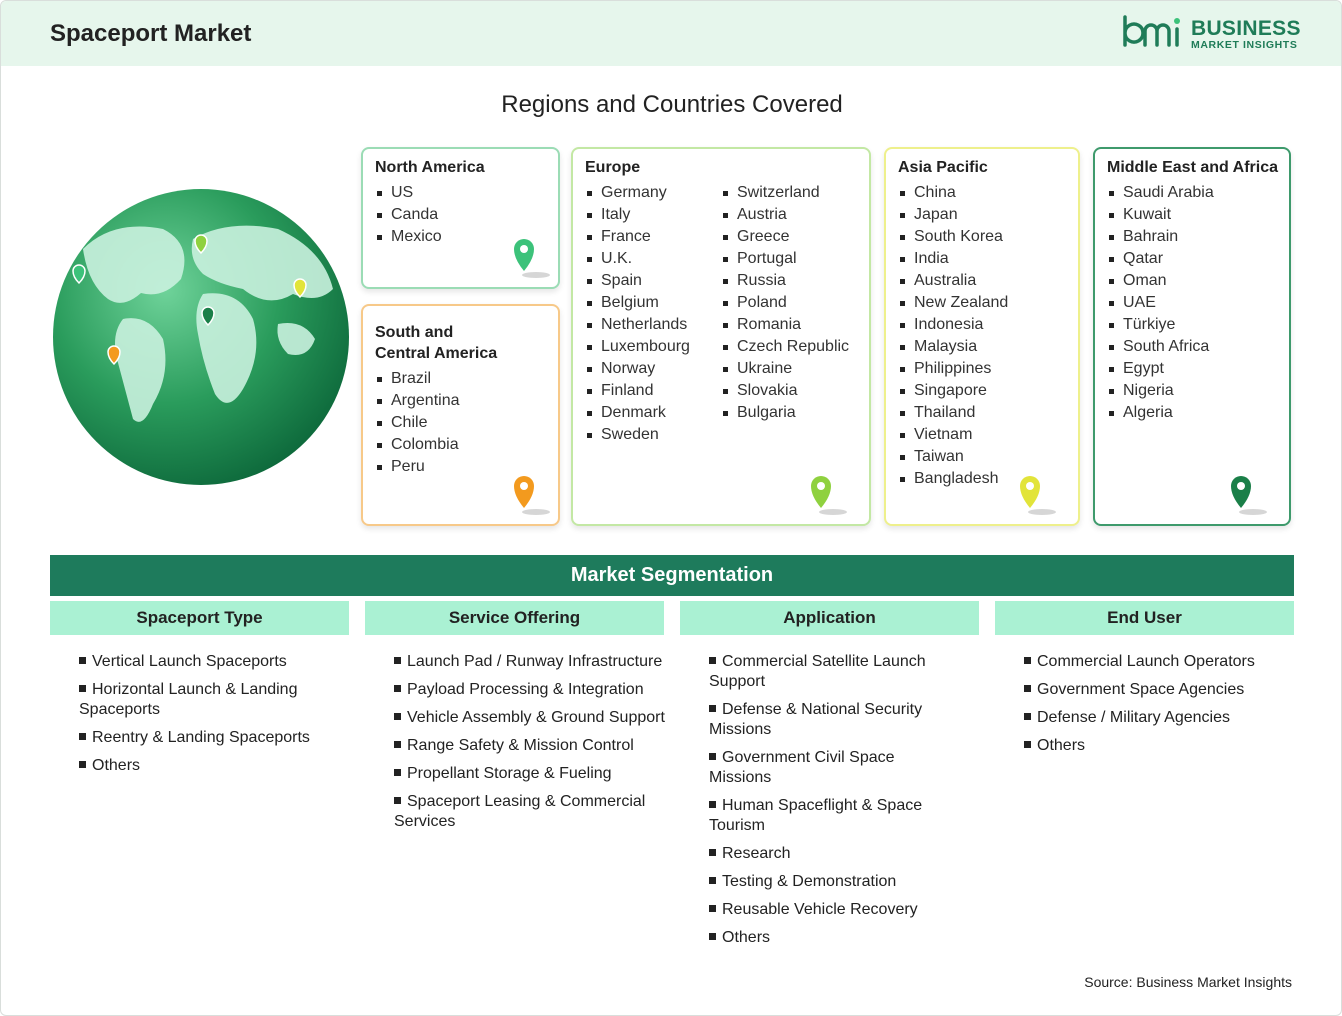 This screenshot has width=1342, height=1016. What do you see at coordinates (209, 766) in the screenshot?
I see `segment-item: Others` at bounding box center [209, 766].